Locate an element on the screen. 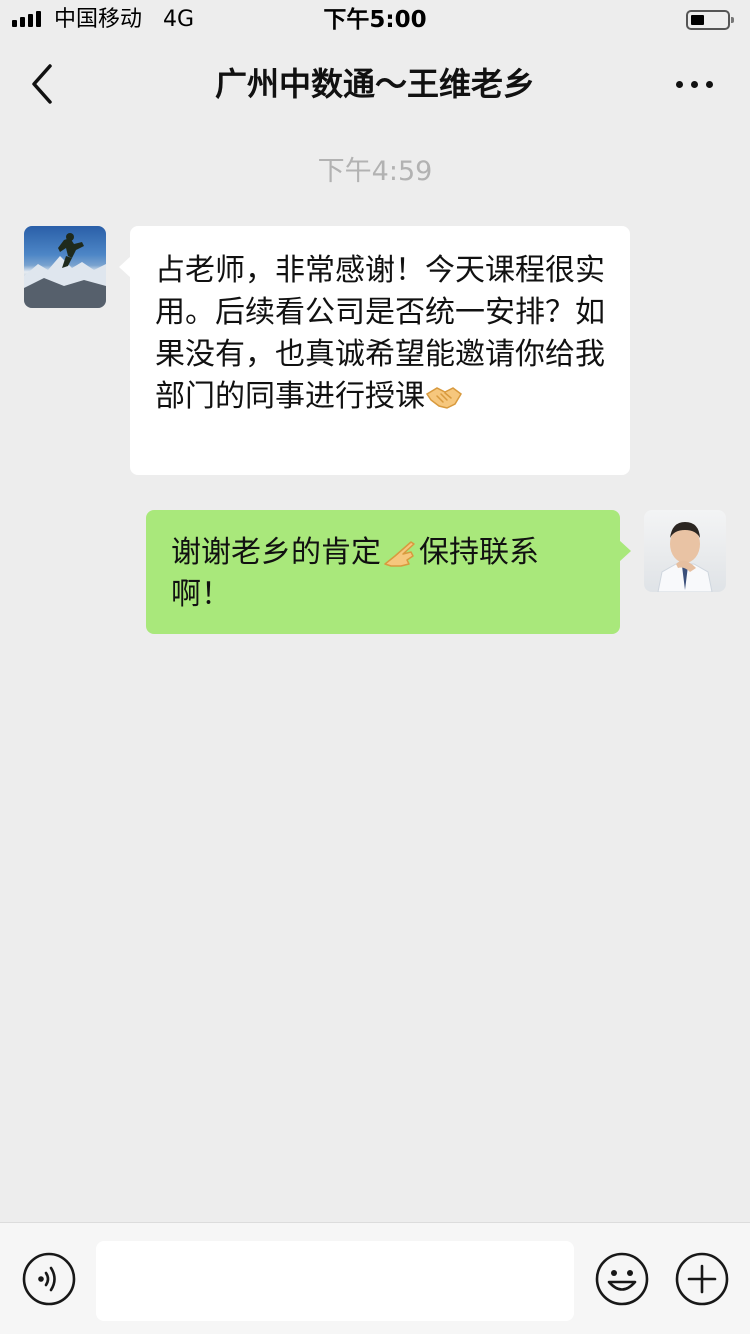  status-bar: 中国移动 4G 下午5:00 is located at coordinates (375, 20).